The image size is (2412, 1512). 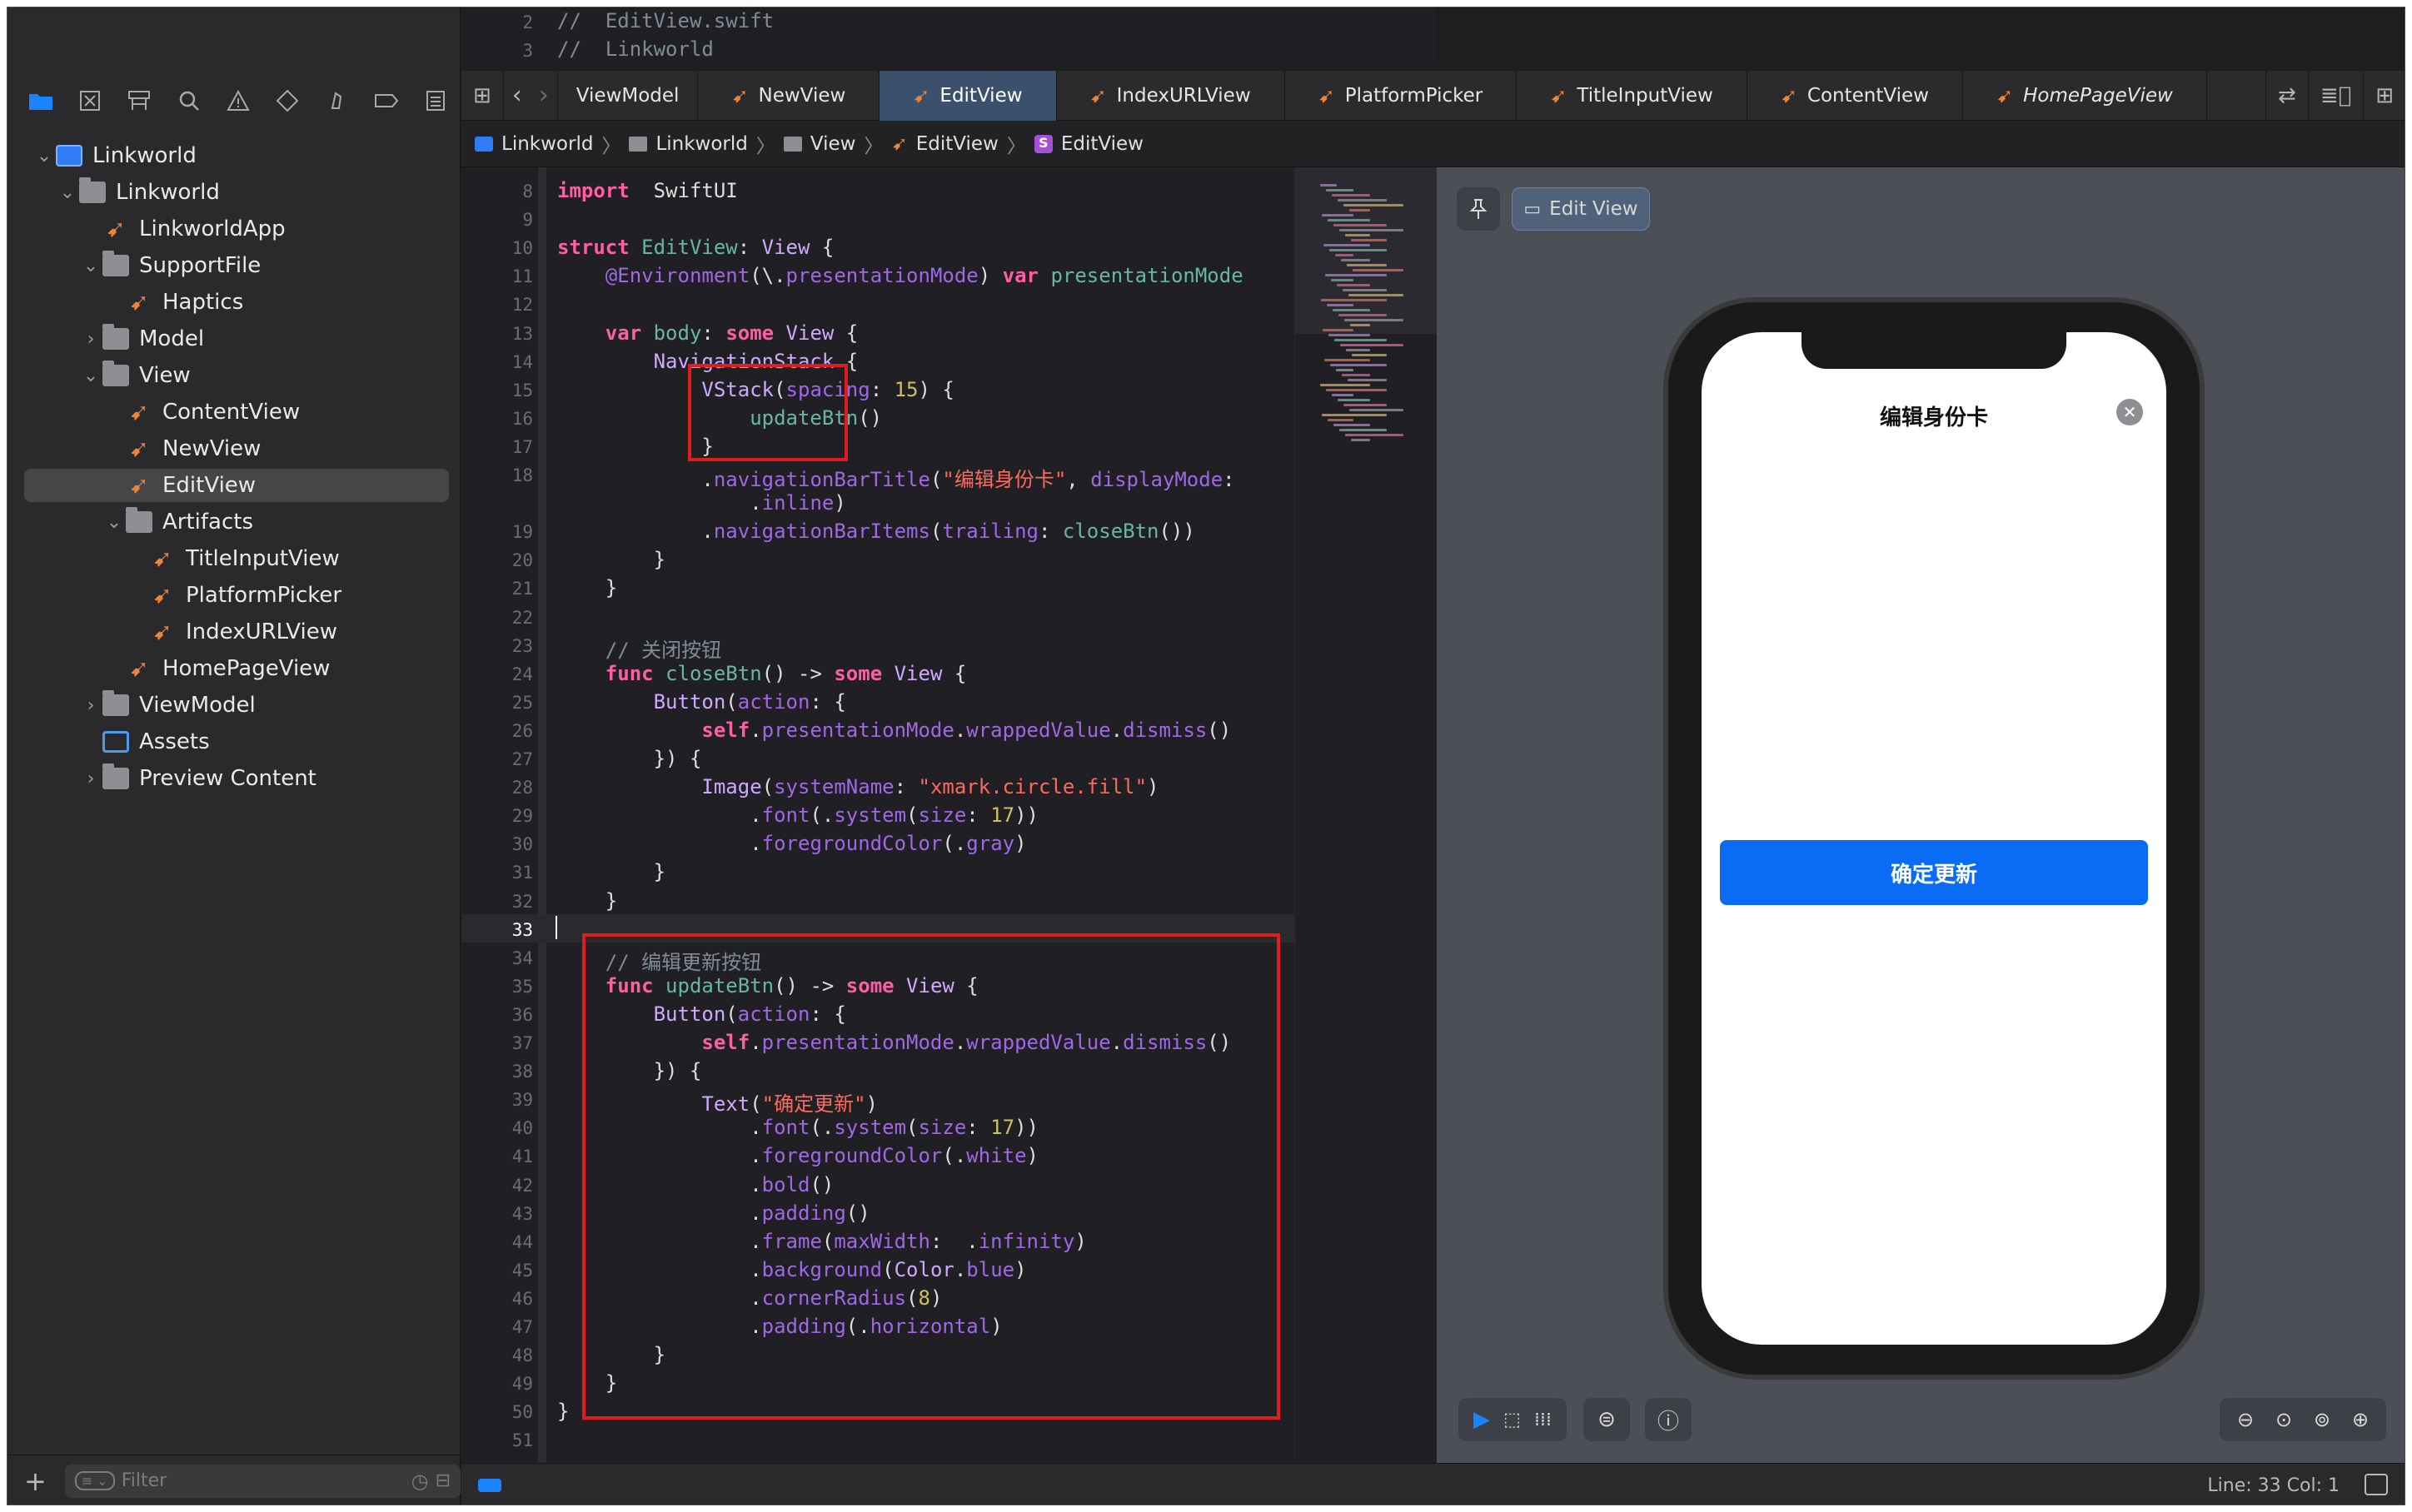 I want to click on source-control-icon, so click(x=89, y=101).